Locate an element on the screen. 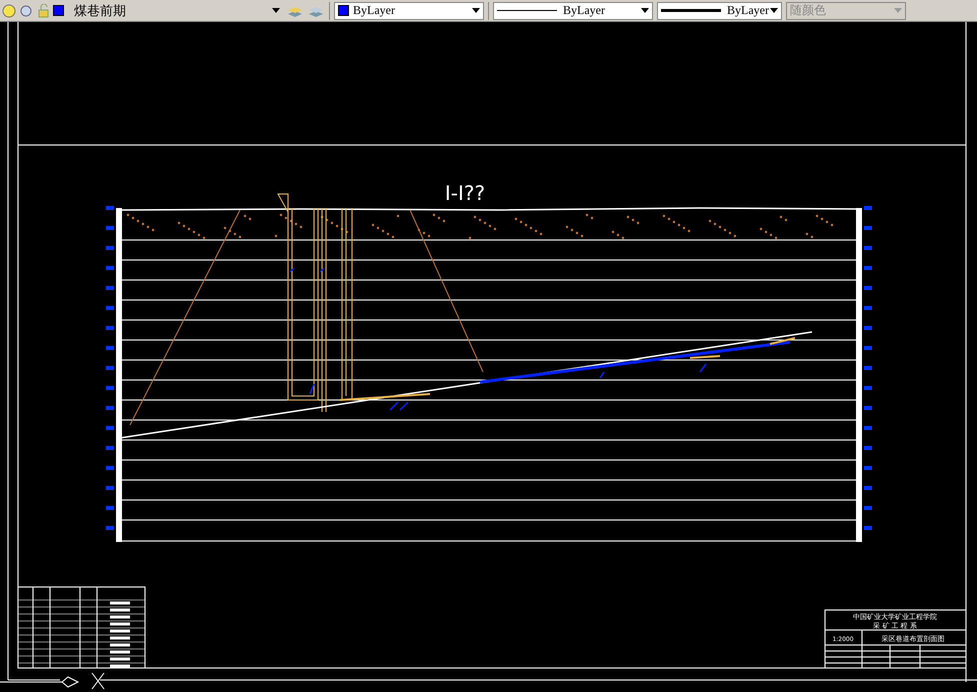 The height and width of the screenshot is (692, 977). linetype-dropdown: ByLayer is located at coordinates (573, 11).